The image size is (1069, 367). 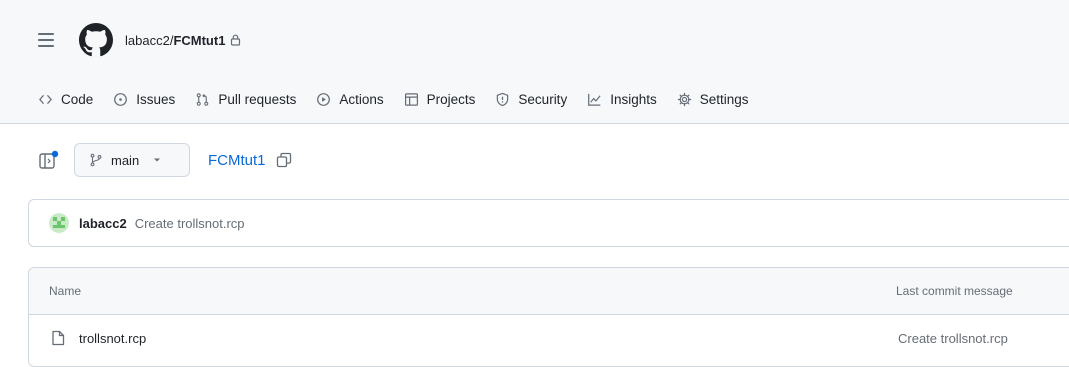 I want to click on tab-projects-label: Projects, so click(x=451, y=99).